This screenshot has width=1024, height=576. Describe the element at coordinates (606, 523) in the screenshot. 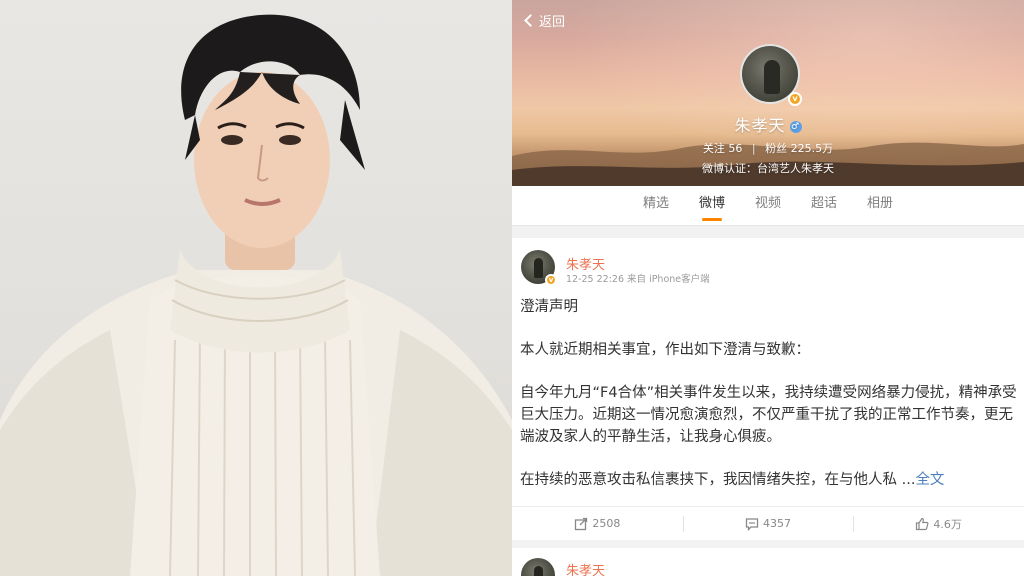

I see `repost-count: 2508` at that location.